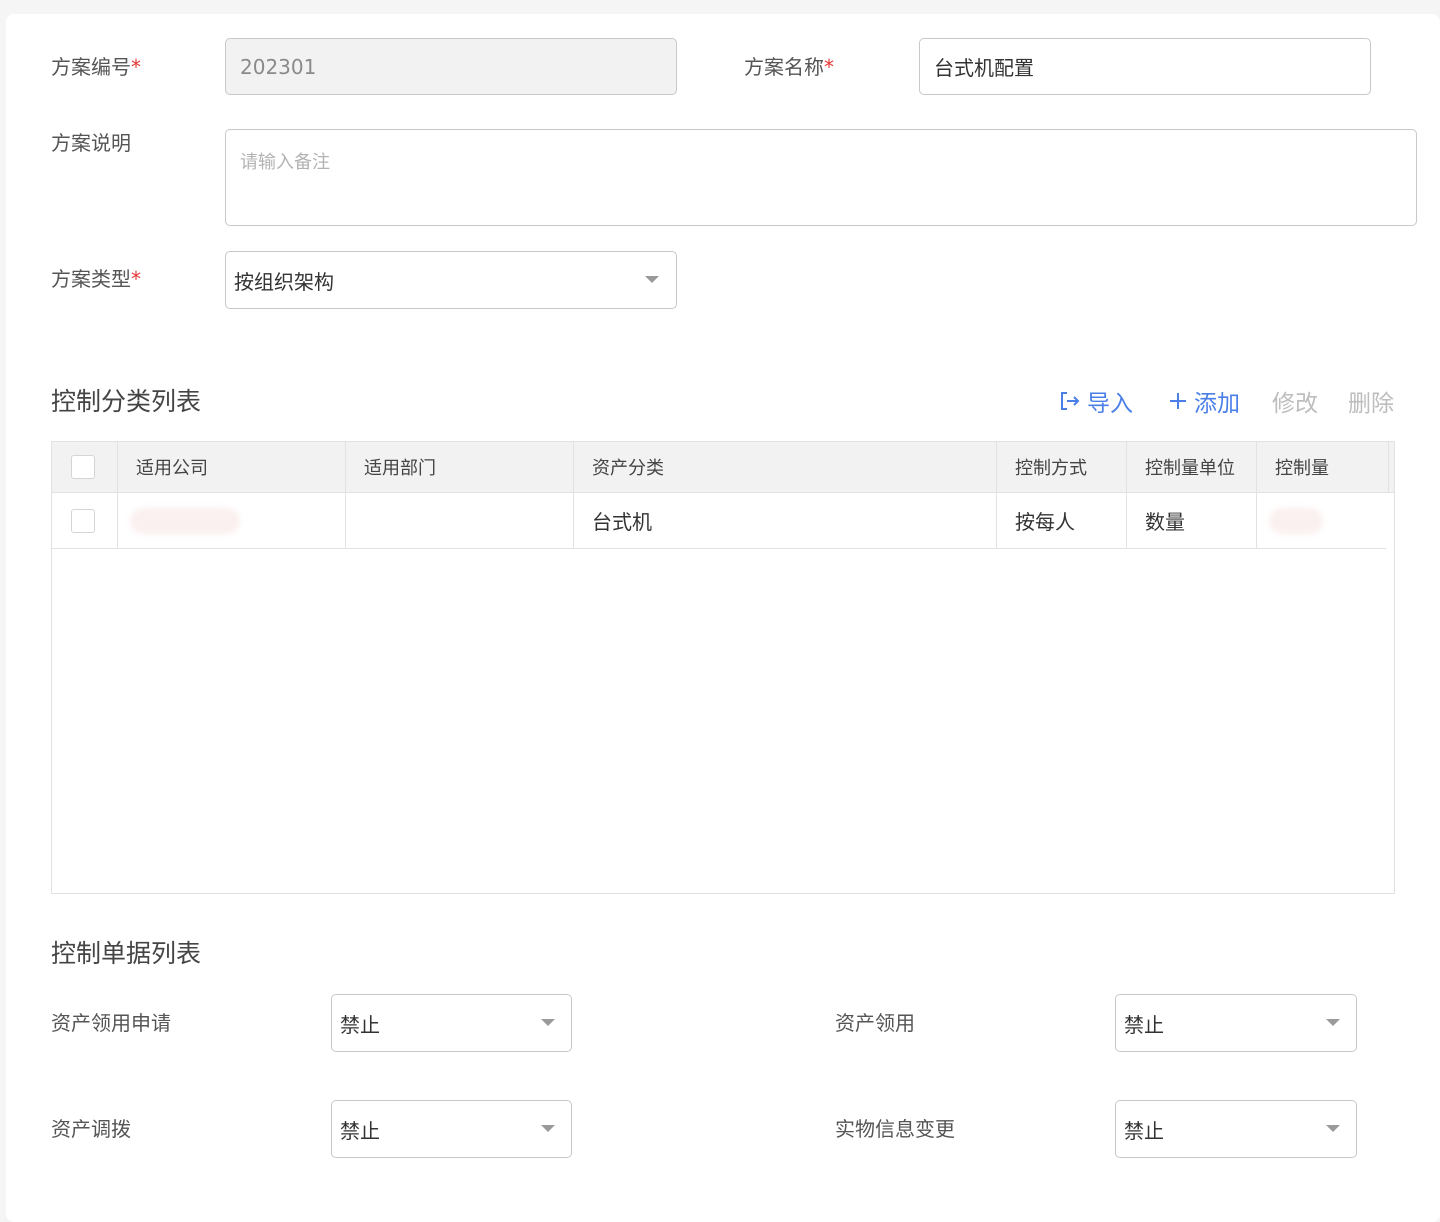 This screenshot has height=1222, width=1440. What do you see at coordinates (984, 68) in the screenshot?
I see `name-value: 台式机配置` at bounding box center [984, 68].